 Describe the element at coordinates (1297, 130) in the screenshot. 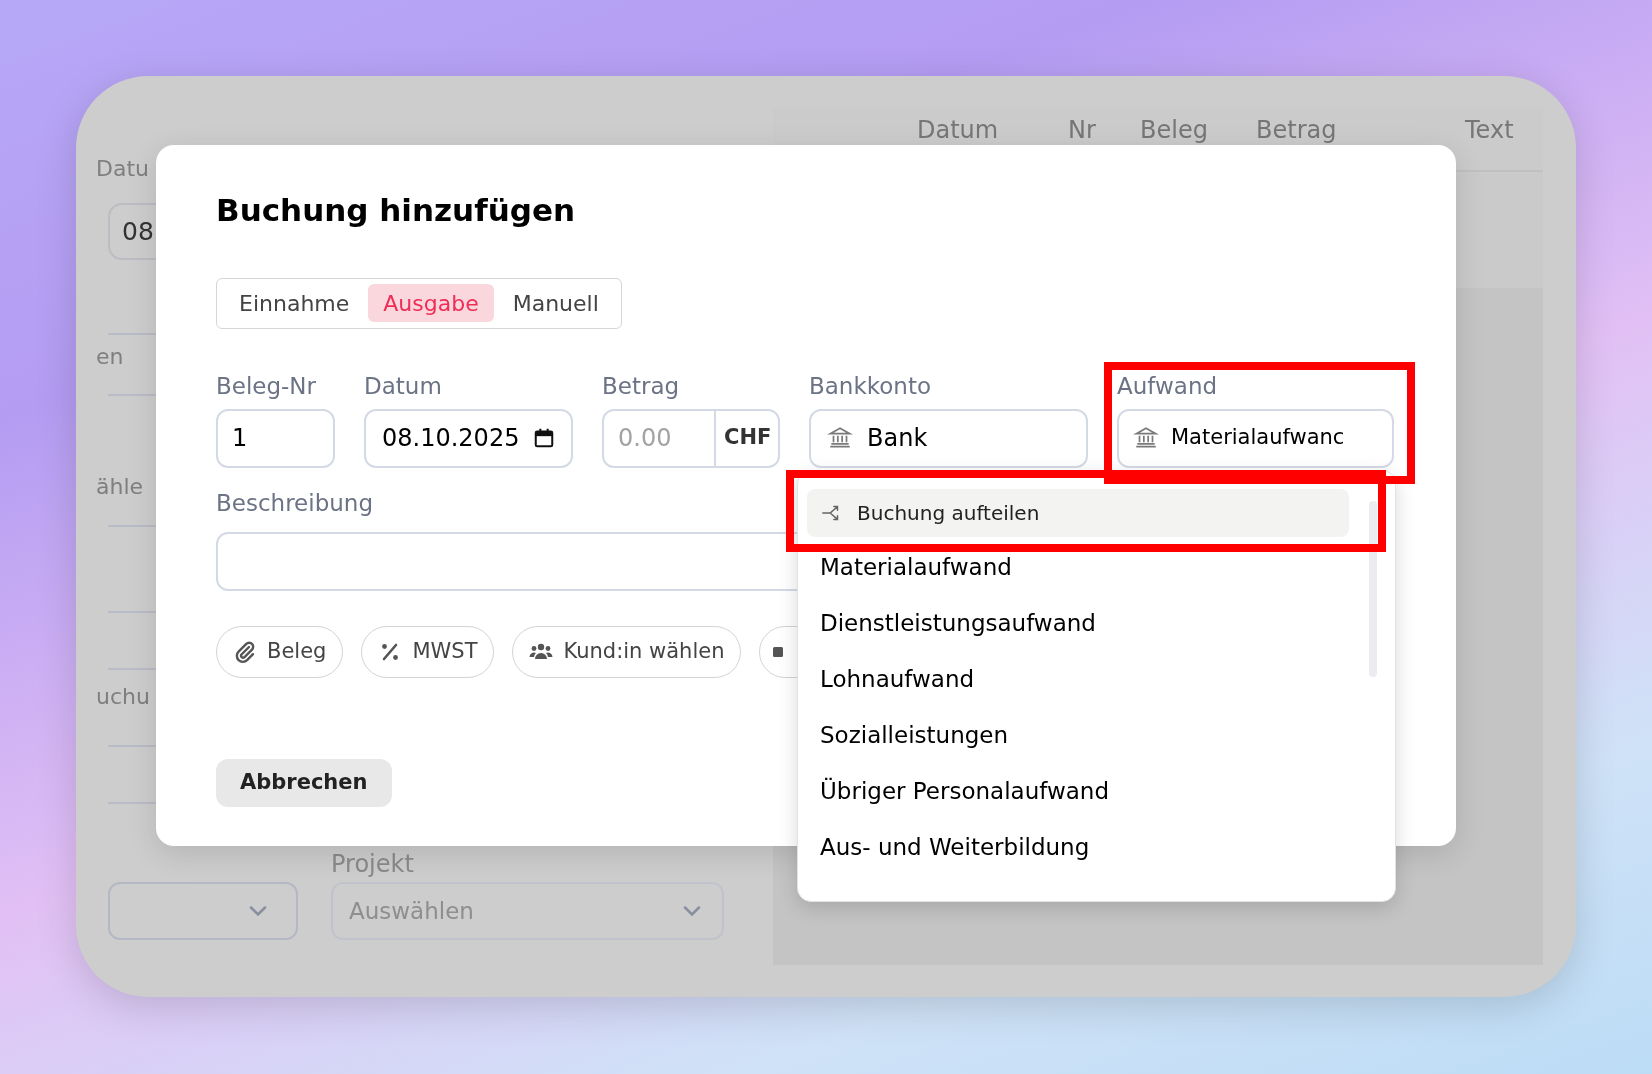

I see `column-header: Betrag` at that location.